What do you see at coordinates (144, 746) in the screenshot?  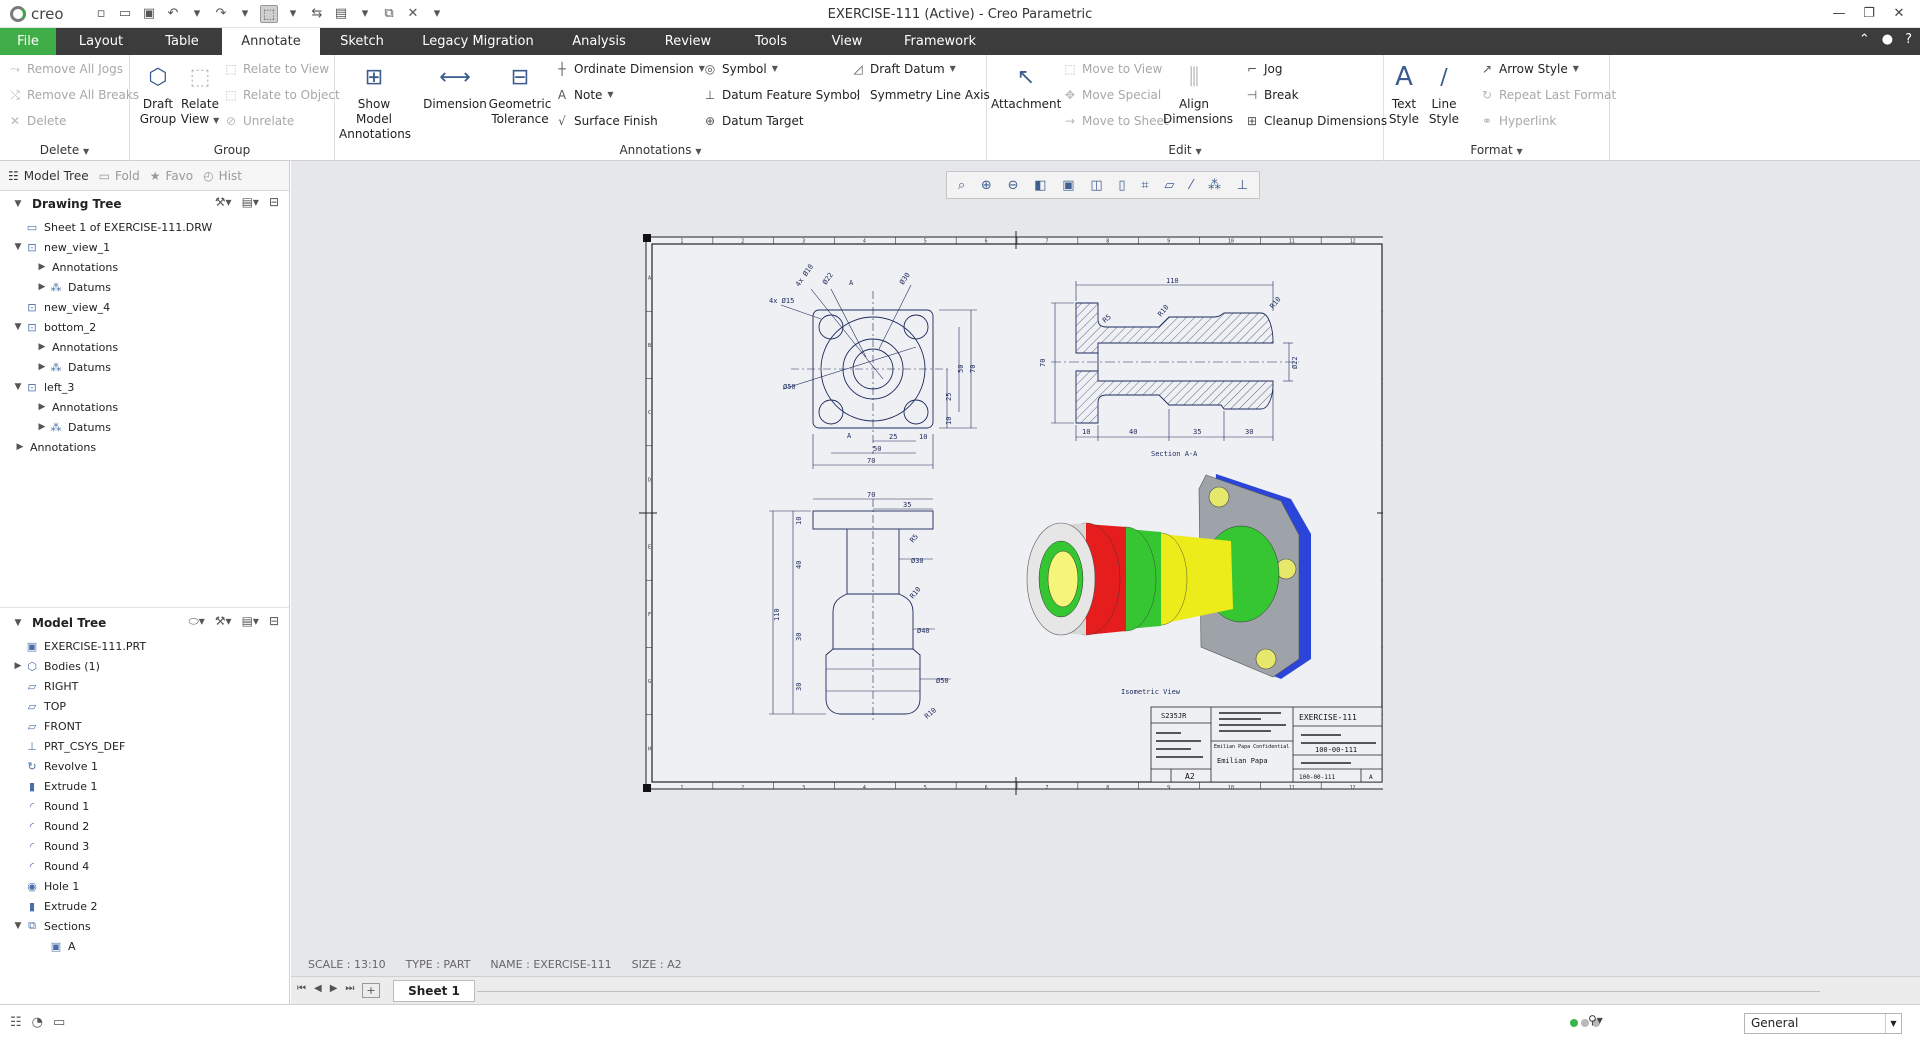 I see `model-tree-item: ⊥ PRT_CSYS_DEF` at bounding box center [144, 746].